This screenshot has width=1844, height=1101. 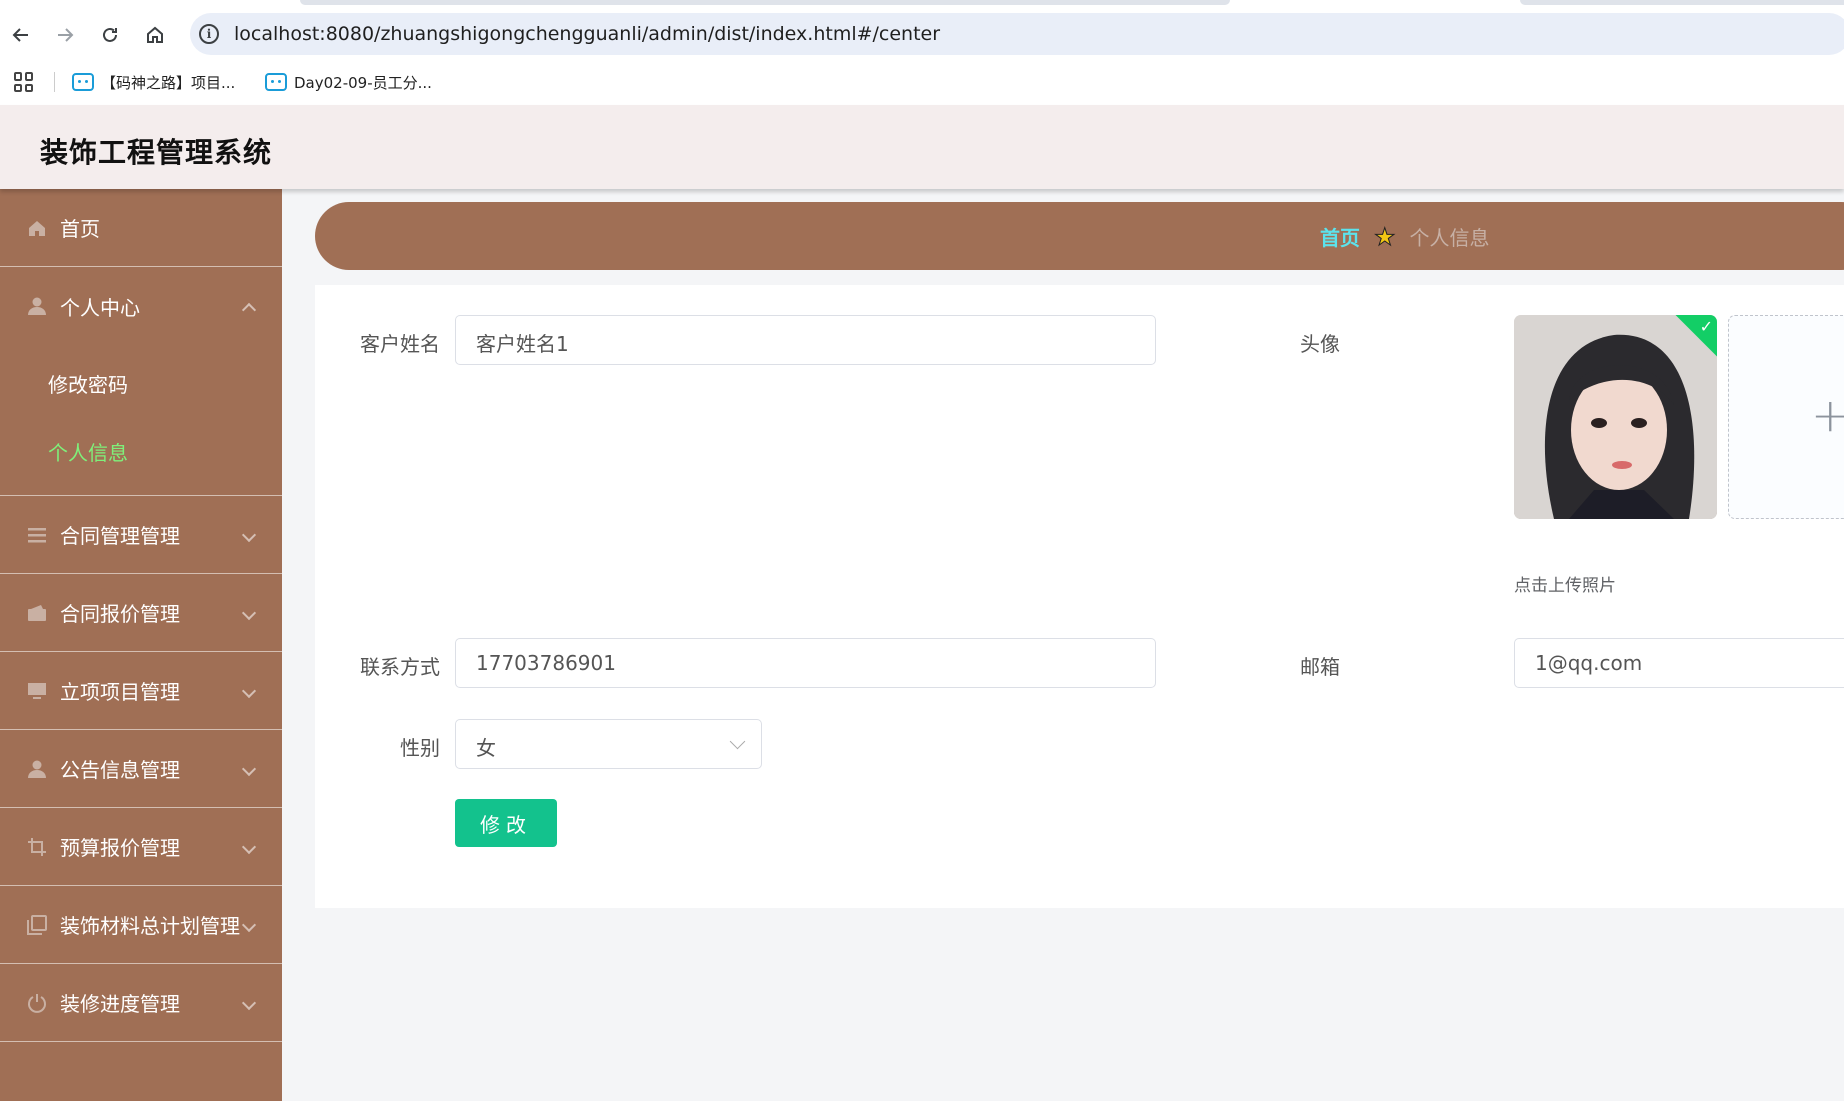 I want to click on avatar-image, so click(x=1615, y=417).